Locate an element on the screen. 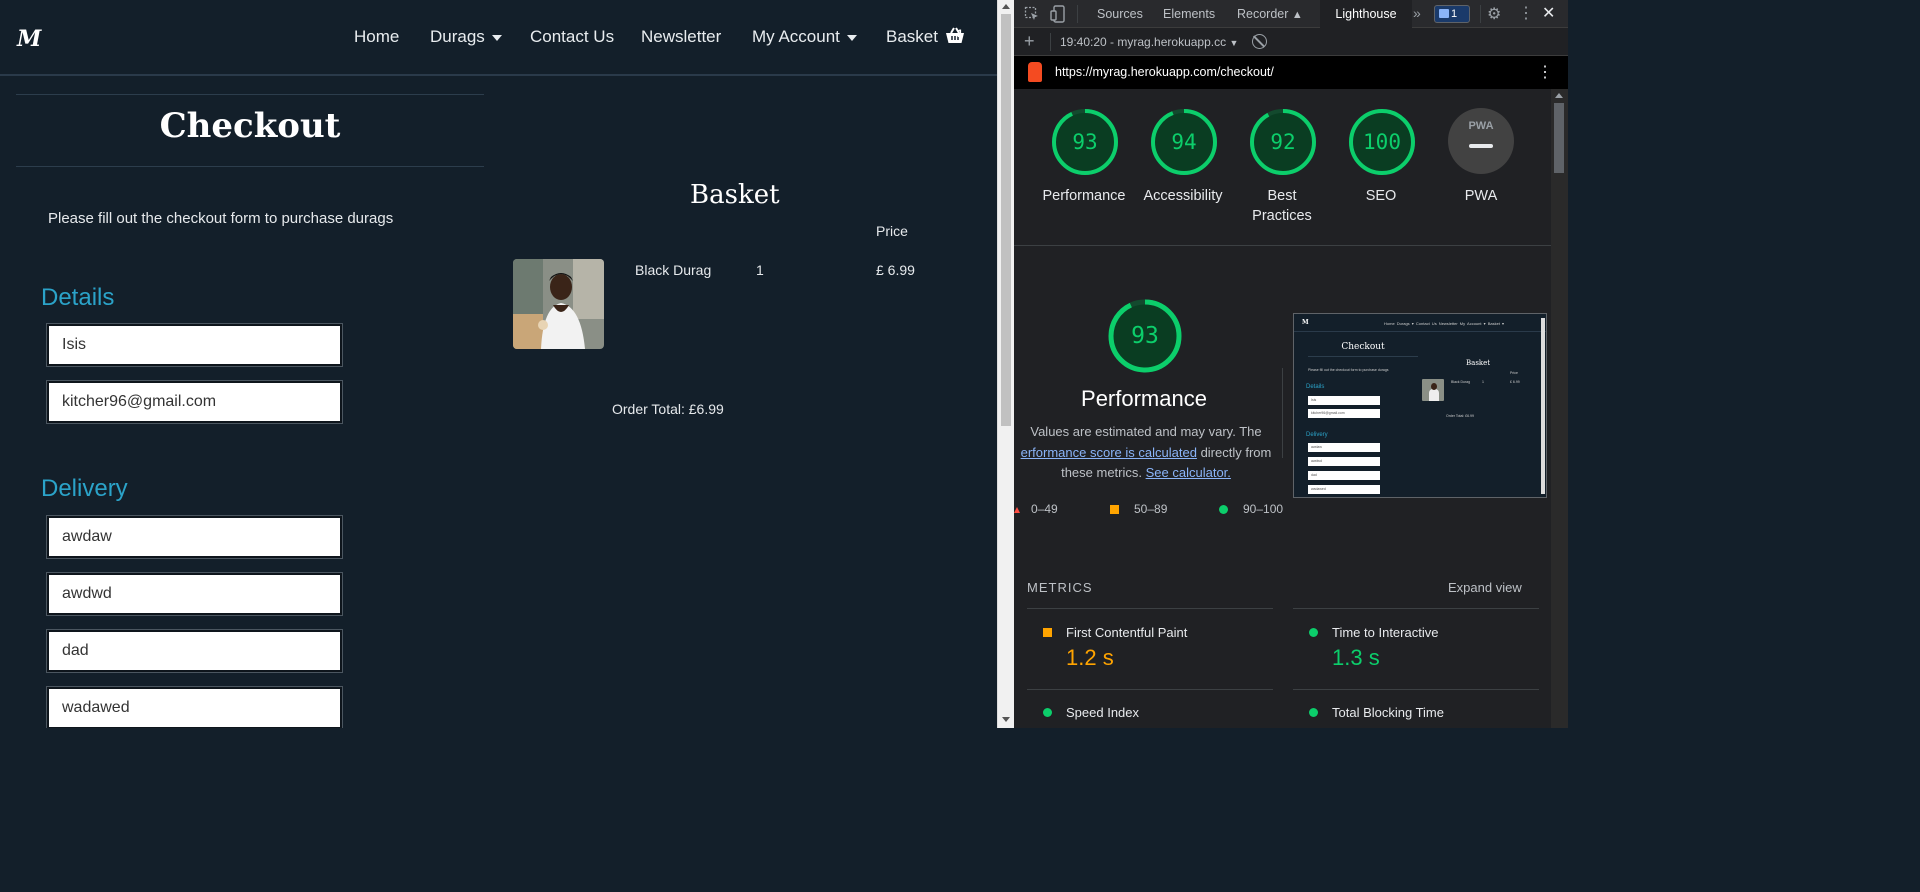 This screenshot has height=892, width=1920. gauge-score: 100 is located at coordinates (1382, 142).